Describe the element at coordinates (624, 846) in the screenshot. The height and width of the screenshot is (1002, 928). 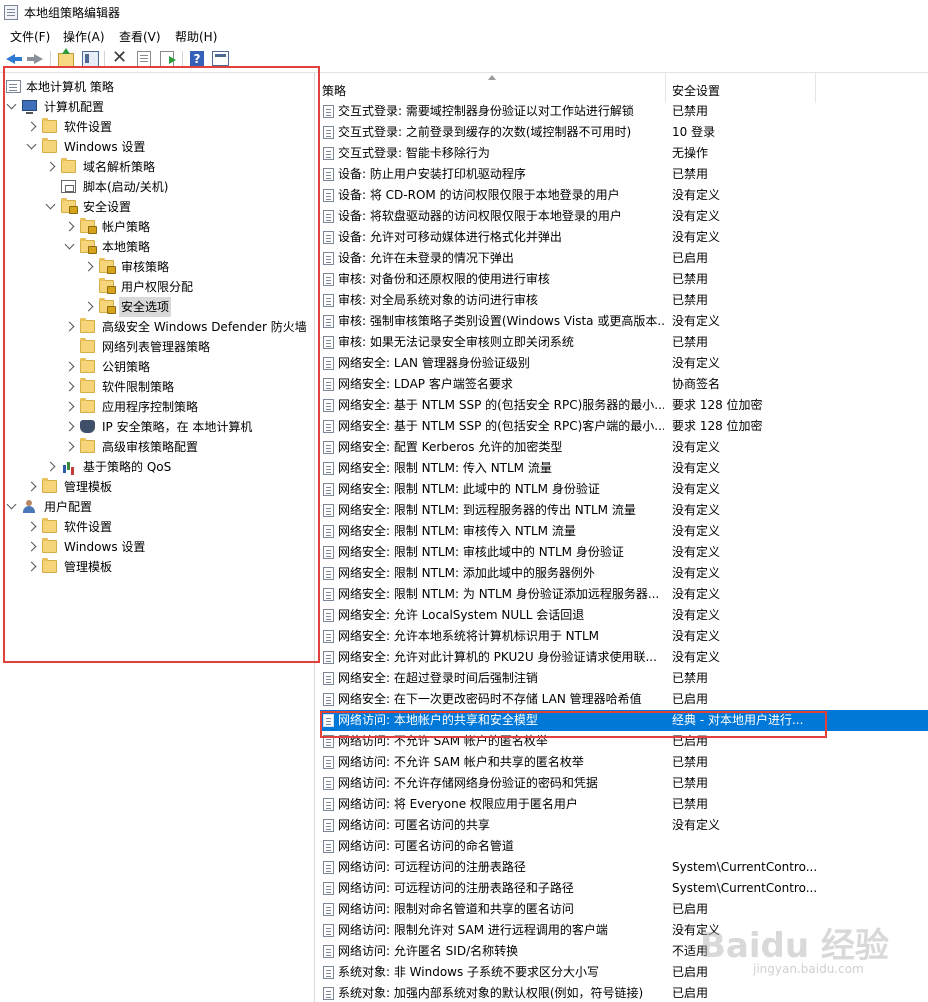
I see `table-row: 网络访问: 可匿名访问的命名管道` at that location.